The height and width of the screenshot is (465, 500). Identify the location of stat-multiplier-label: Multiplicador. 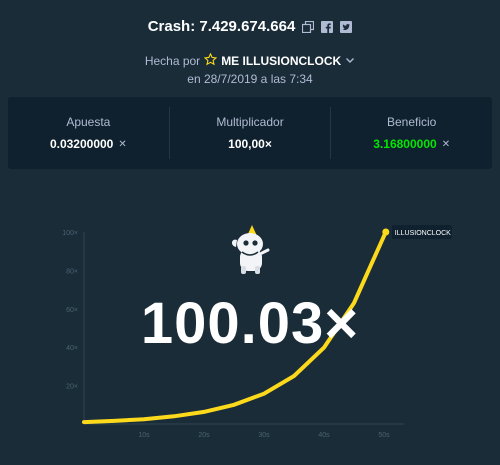
(250, 122).